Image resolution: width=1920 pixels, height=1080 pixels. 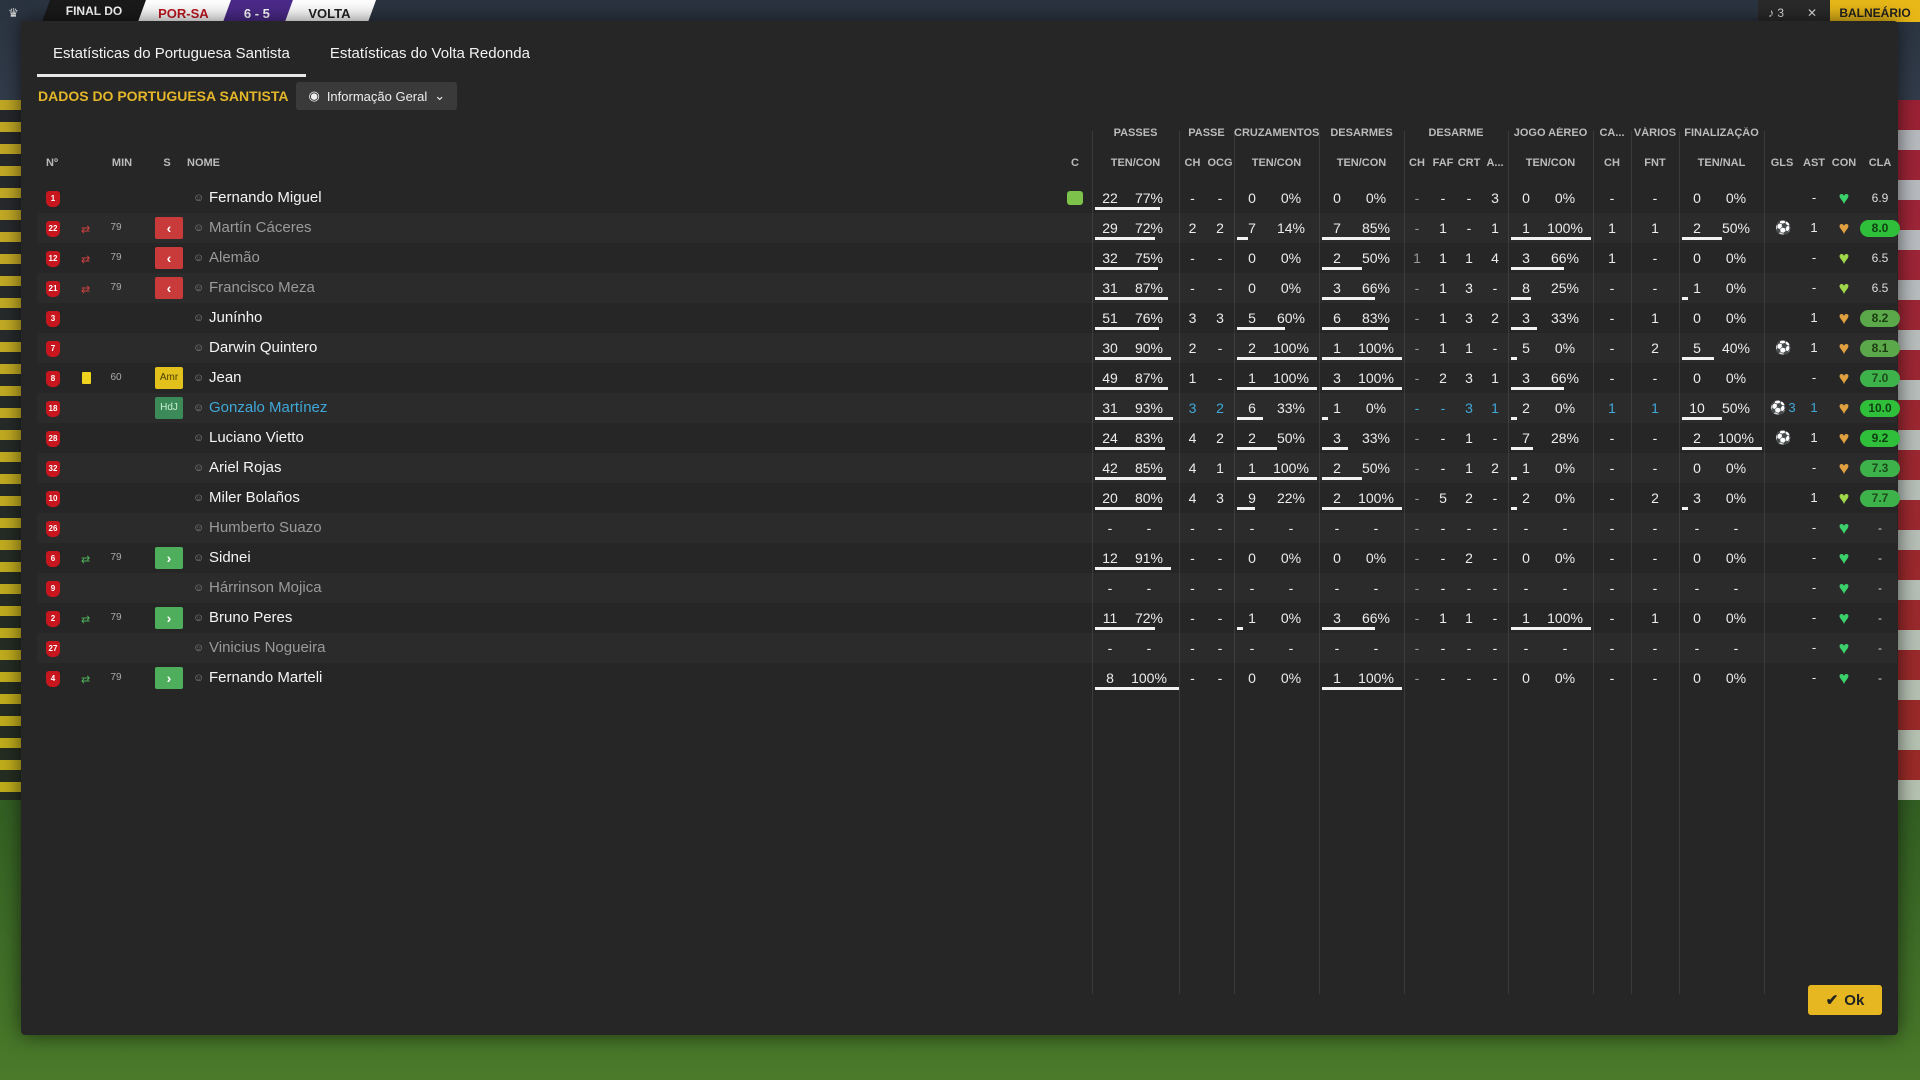 What do you see at coordinates (1880, 288) in the screenshot?
I see `player-rating: 6.5` at bounding box center [1880, 288].